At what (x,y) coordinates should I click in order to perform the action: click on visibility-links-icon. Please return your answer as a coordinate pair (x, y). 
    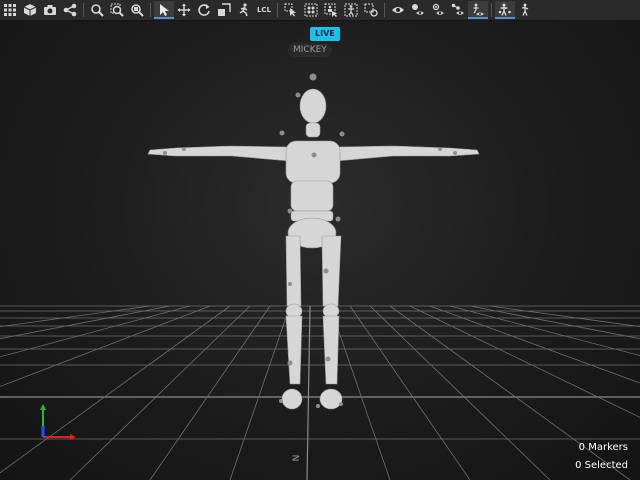
    Looking at the image, I should click on (458, 10).